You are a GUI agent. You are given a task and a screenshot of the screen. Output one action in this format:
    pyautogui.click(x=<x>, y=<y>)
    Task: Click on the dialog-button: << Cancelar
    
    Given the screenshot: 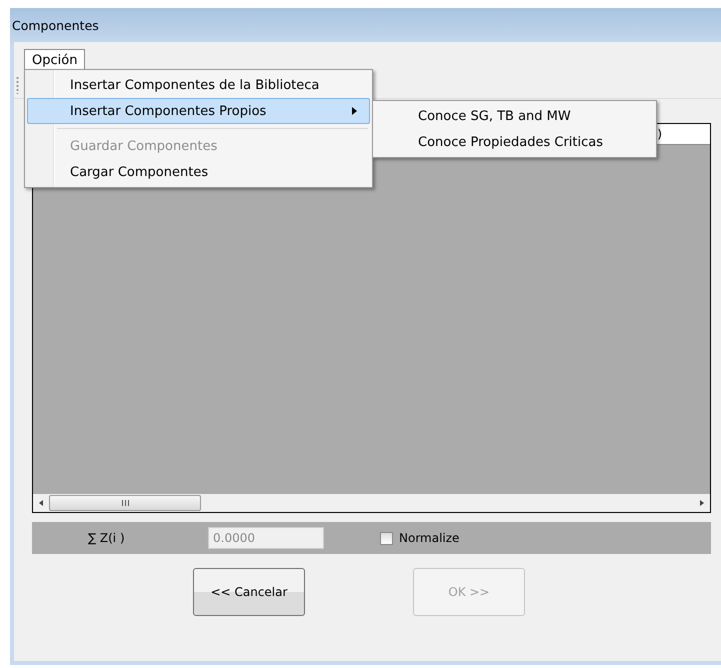 What is the action you would take?
    pyautogui.click(x=249, y=592)
    